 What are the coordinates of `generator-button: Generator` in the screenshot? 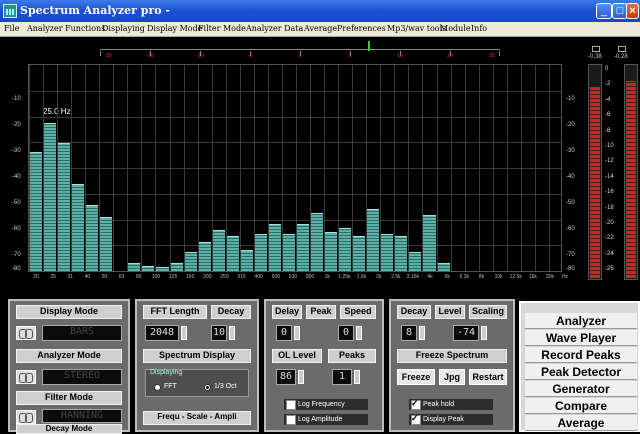 It's located at (581, 389).